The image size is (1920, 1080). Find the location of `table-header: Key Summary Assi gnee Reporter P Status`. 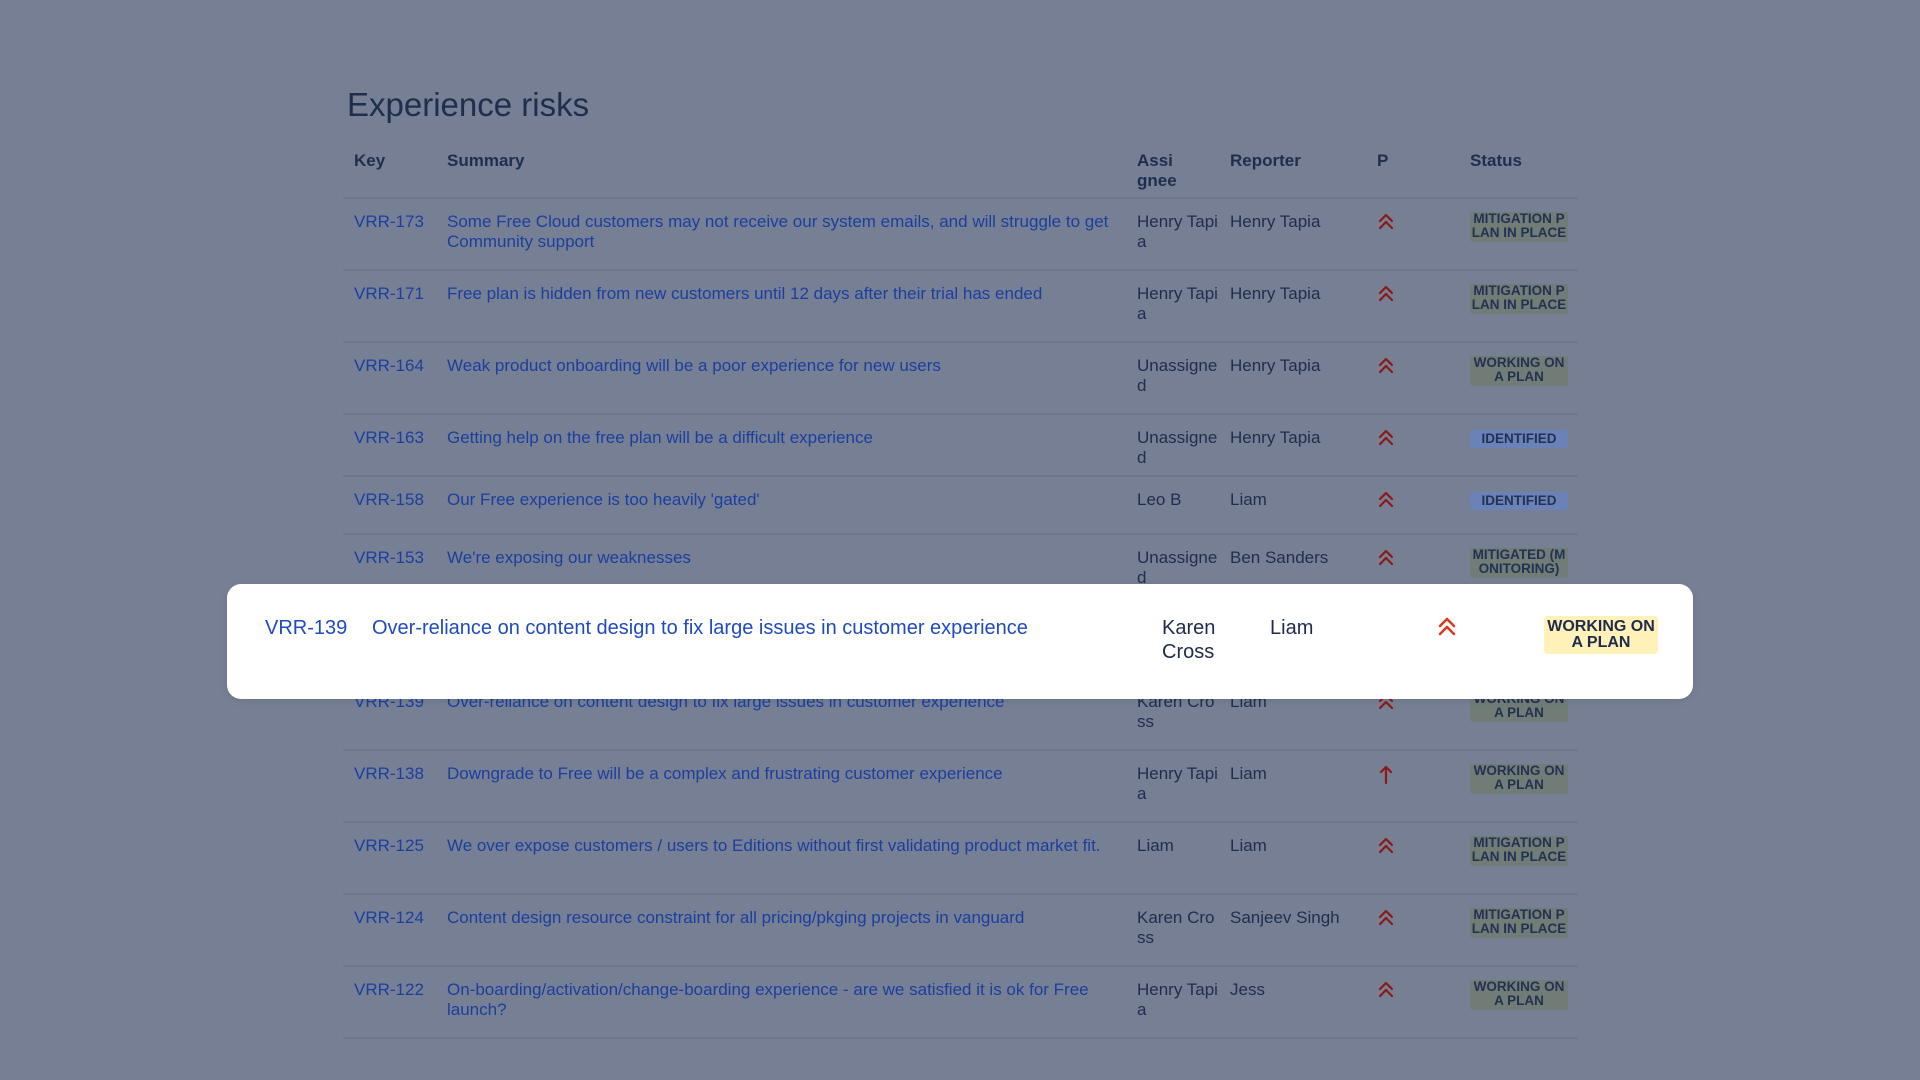

table-header: Key Summary Assi gnee Reporter P Status is located at coordinates (960, 173).